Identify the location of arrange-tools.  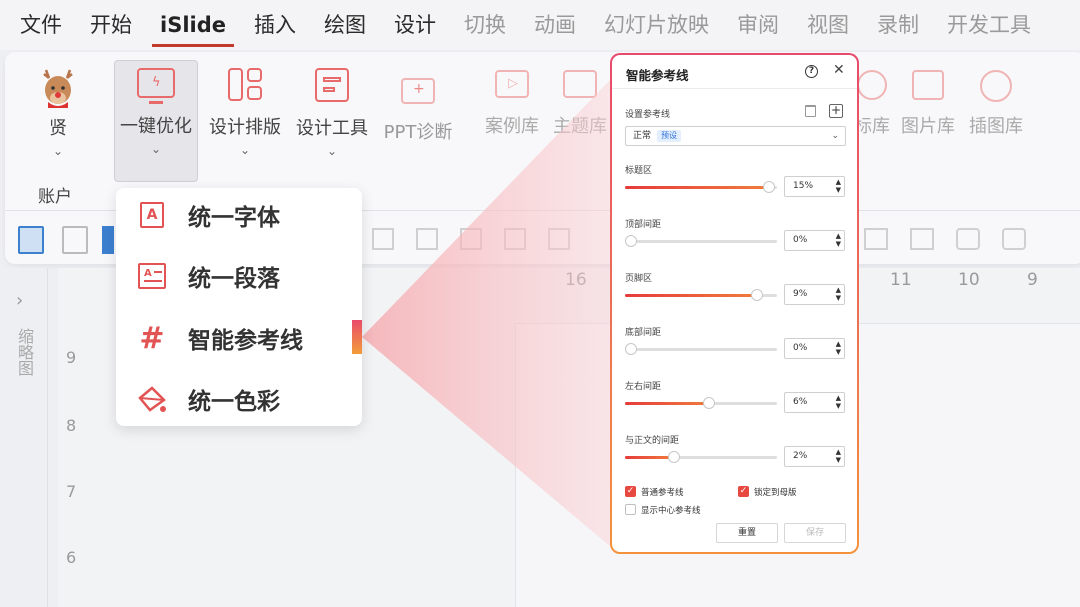
(497, 241).